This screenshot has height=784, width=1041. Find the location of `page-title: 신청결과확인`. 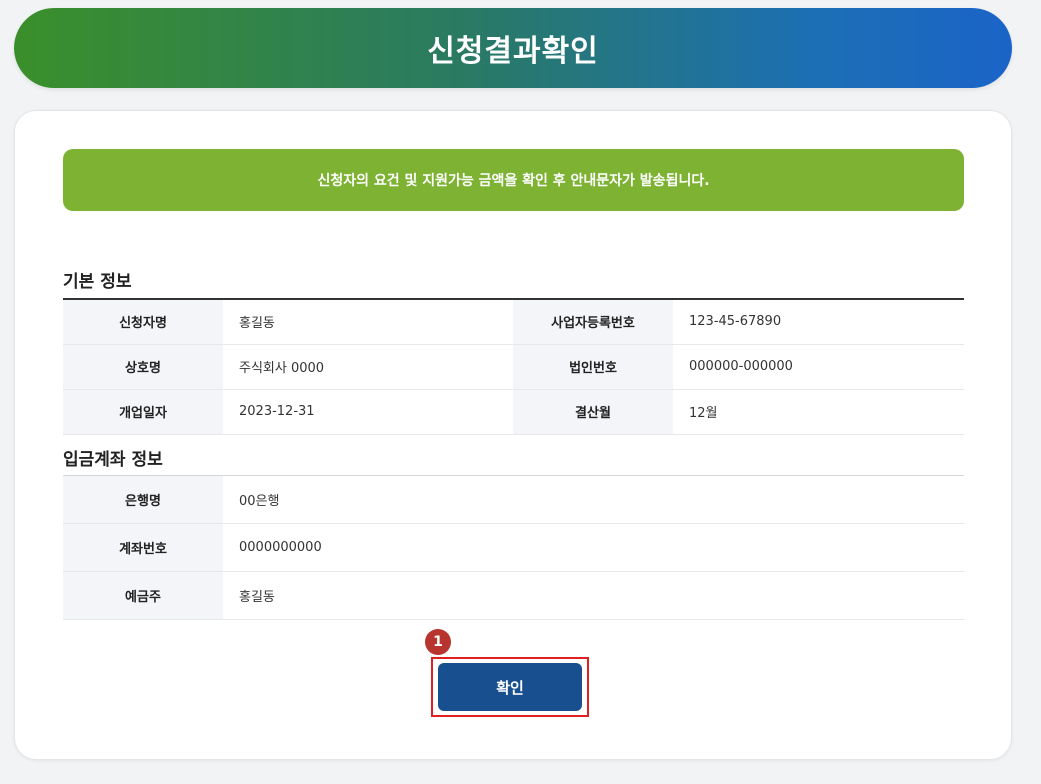

page-title: 신청결과확인 is located at coordinates (513, 51).